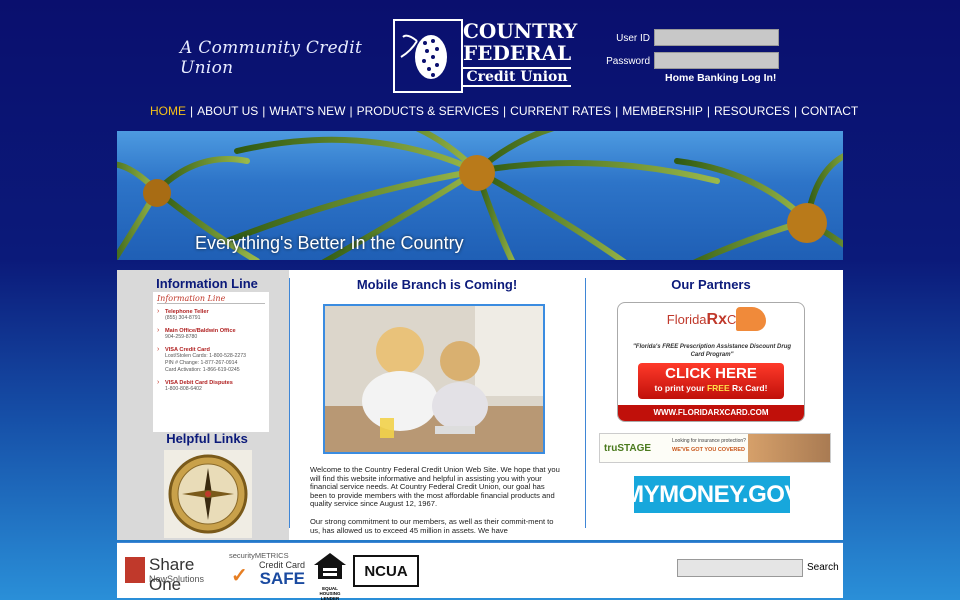 Image resolution: width=960 pixels, height=600 pixels. Describe the element at coordinates (267, 572) in the screenshot. I see `security-metrics-badge: securityMETRICS Credit Card SAFE ✓` at that location.